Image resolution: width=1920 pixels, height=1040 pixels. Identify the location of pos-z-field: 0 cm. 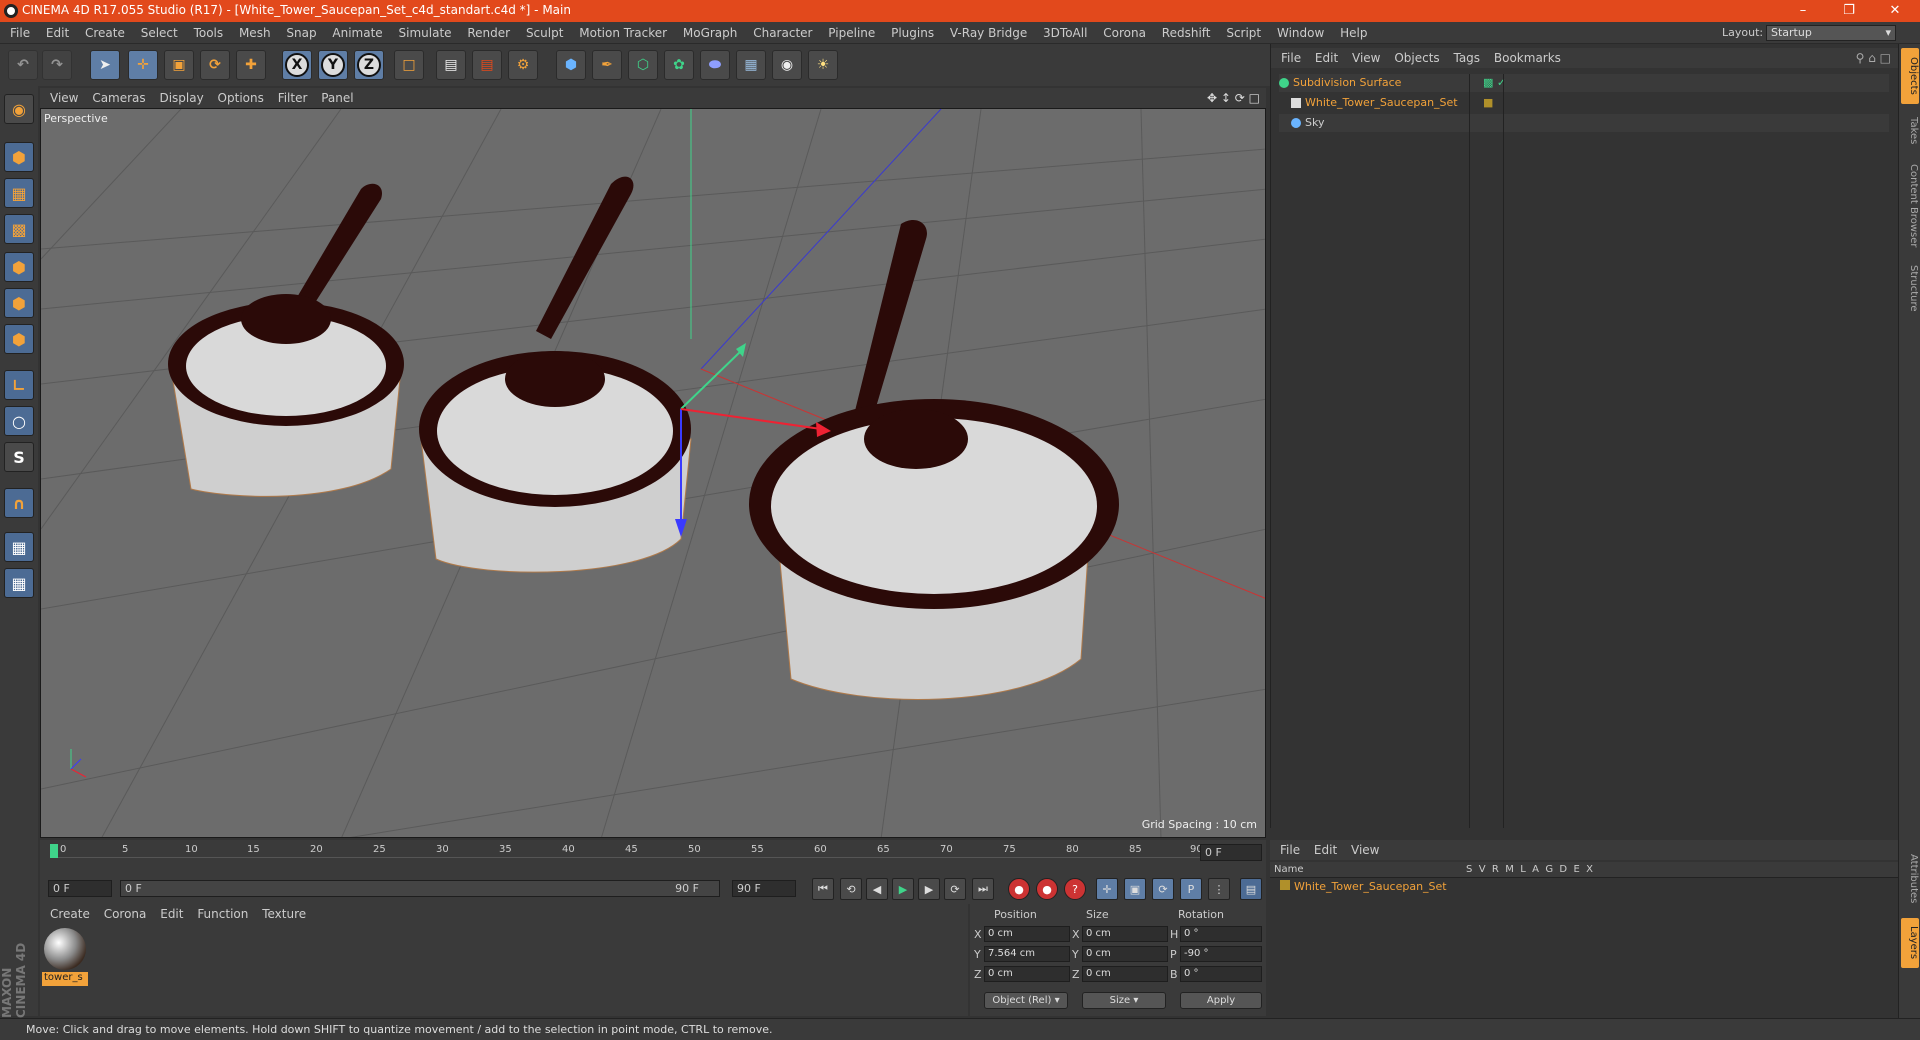
(1027, 974).